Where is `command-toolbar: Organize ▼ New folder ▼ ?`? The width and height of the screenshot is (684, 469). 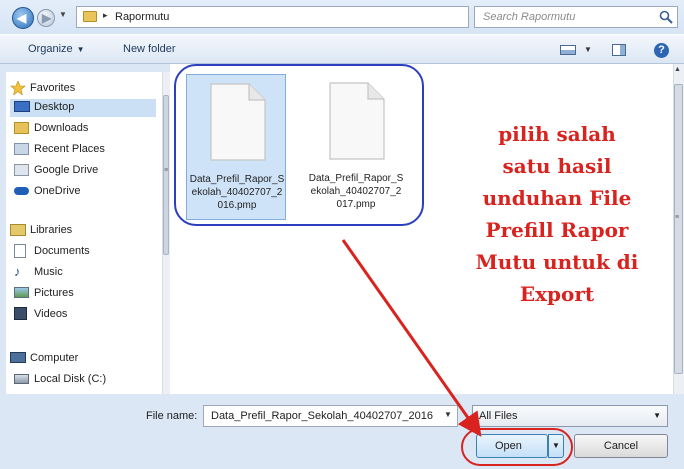
command-toolbar: Organize ▼ New folder ▼ ? is located at coordinates (342, 49).